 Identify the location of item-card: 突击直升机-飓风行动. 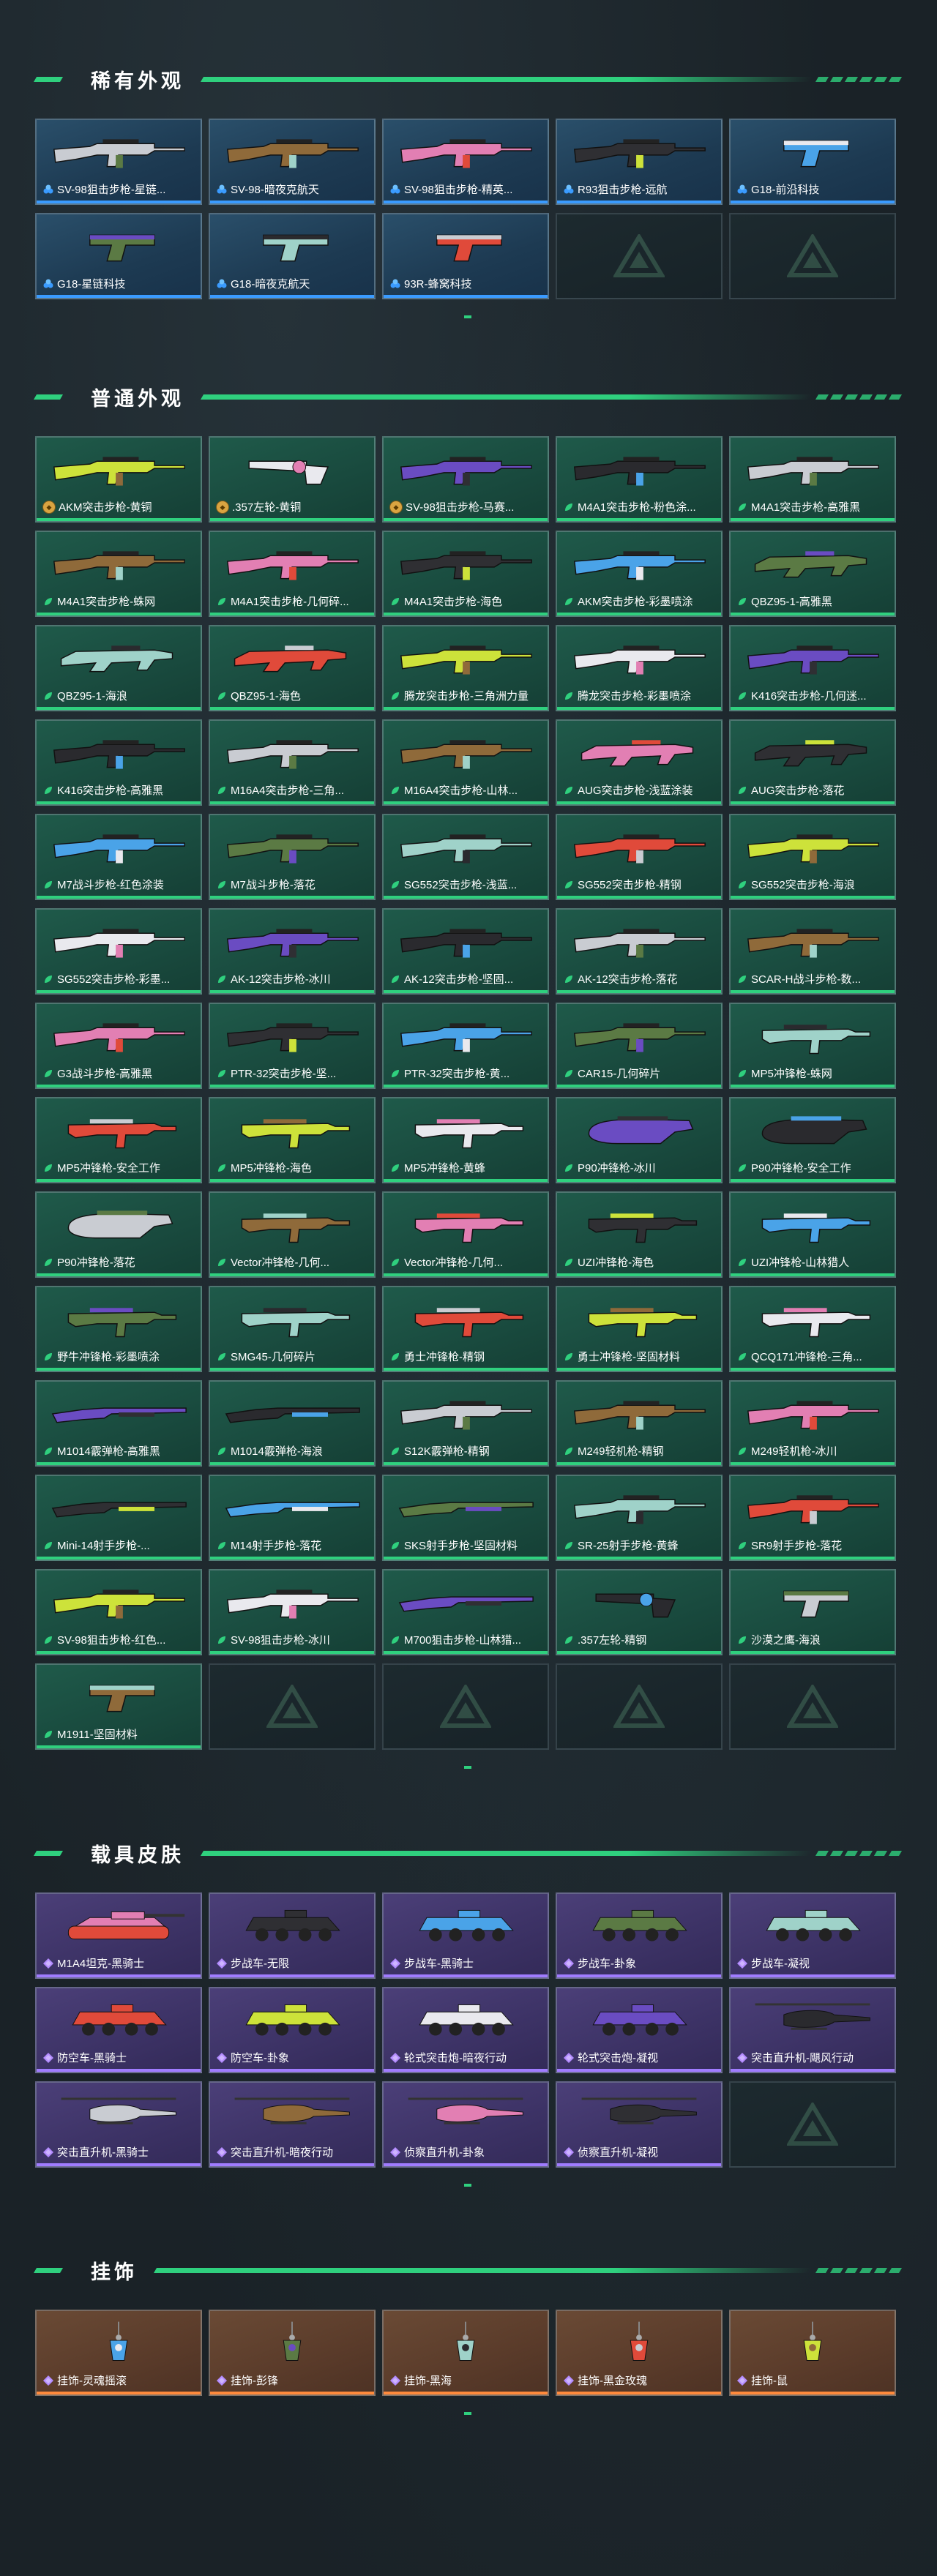
(813, 2030).